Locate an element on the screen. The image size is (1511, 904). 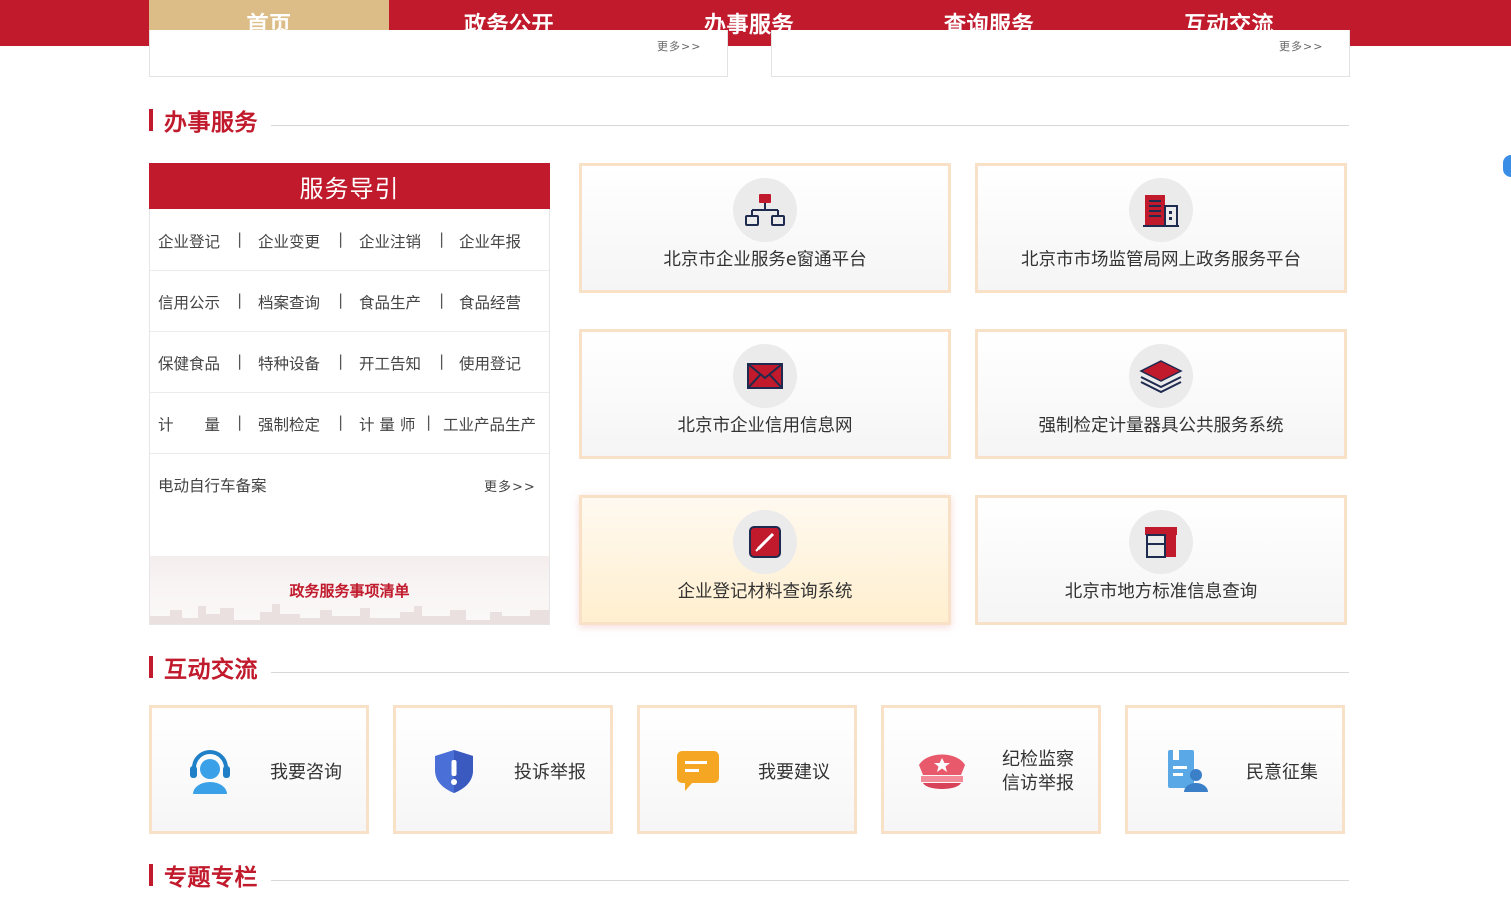
edit-icon is located at coordinates (765, 542).